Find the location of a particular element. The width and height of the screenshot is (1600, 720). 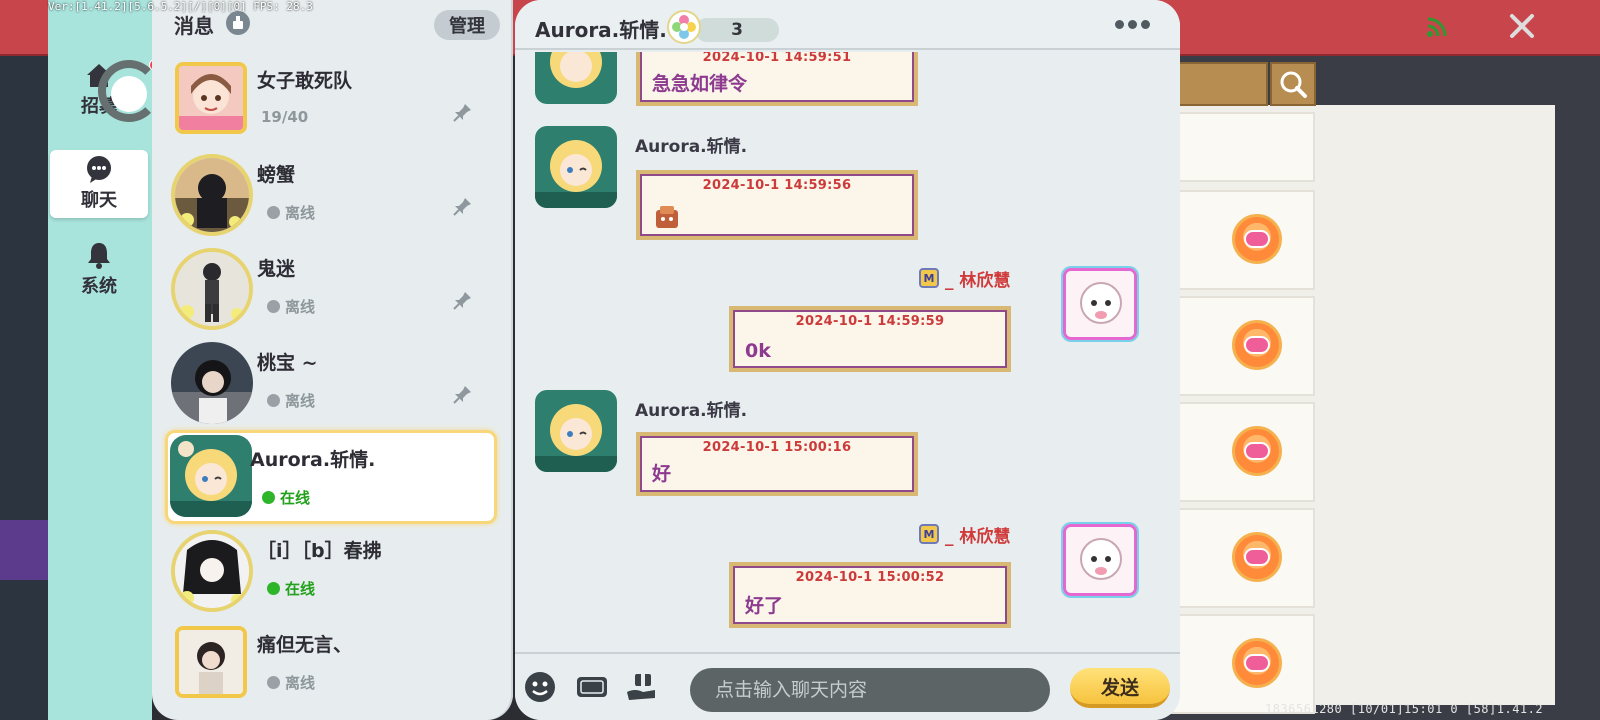

message-bubble: 2024-10-1 14:59:51 急急如律令 is located at coordinates (777, 79).